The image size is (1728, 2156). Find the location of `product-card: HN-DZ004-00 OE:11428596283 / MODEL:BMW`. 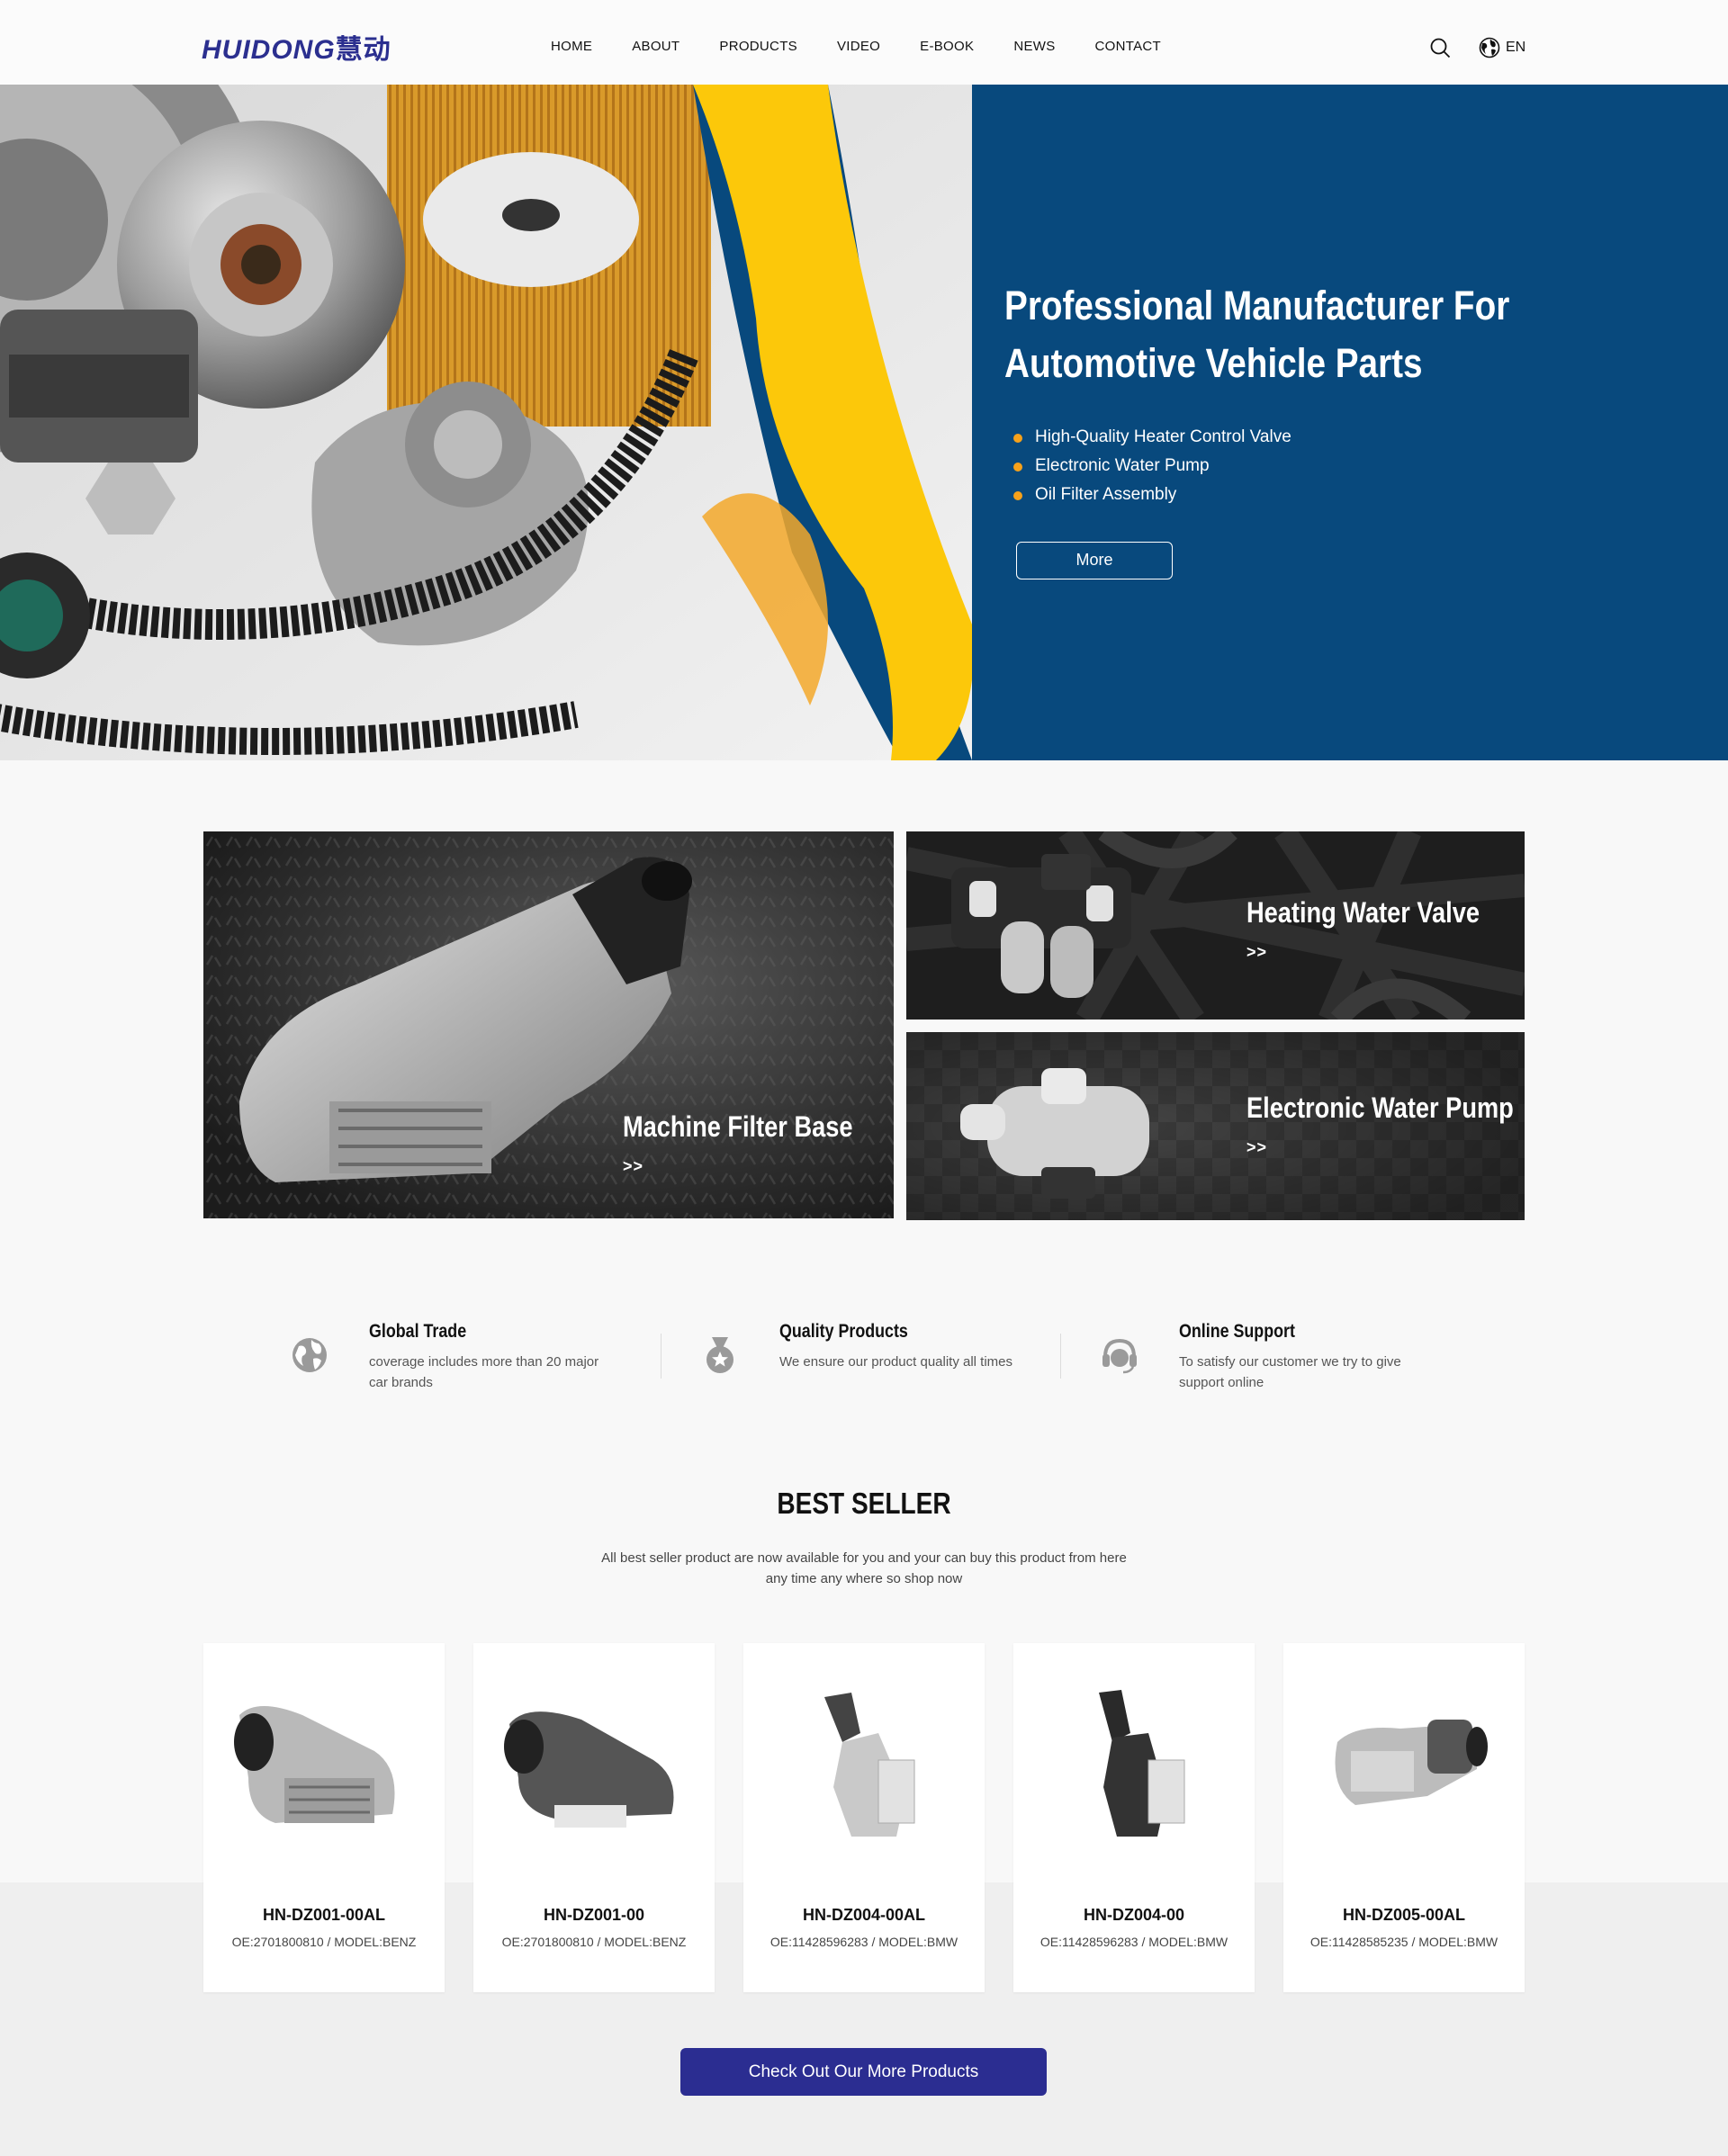

product-card: HN-DZ004-00 OE:11428596283 / MODEL:BMW is located at coordinates (1134, 1817).